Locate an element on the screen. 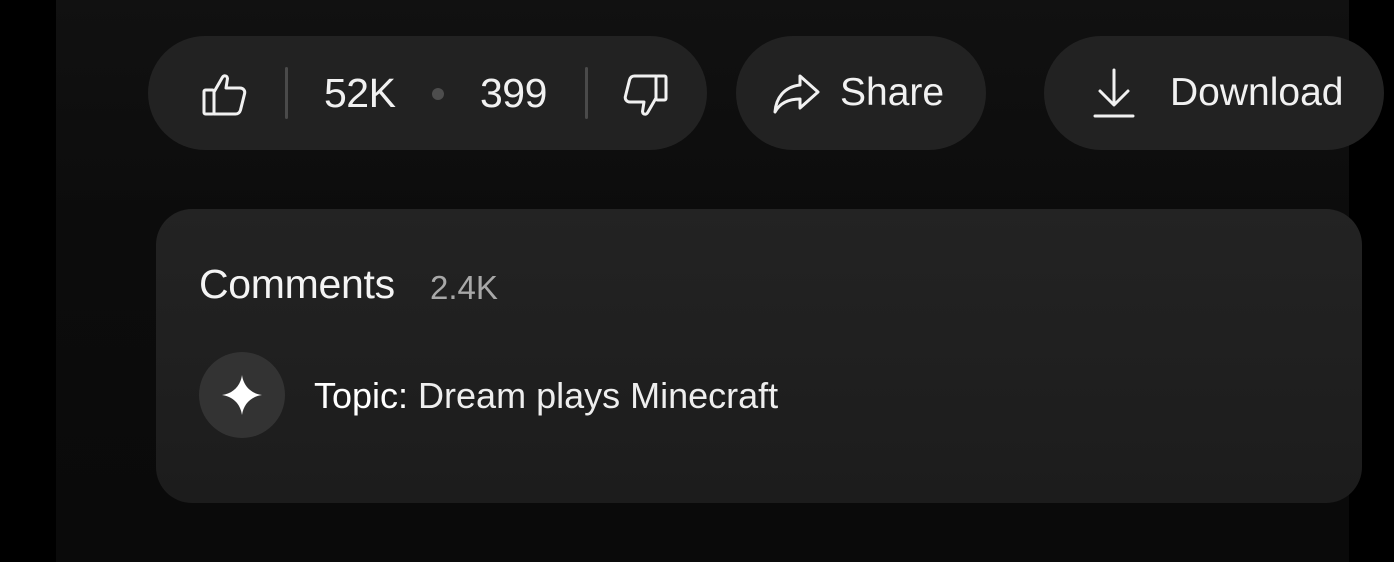 Image resolution: width=1394 pixels, height=562 pixels. download-icon-wrap is located at coordinates (1114, 93).